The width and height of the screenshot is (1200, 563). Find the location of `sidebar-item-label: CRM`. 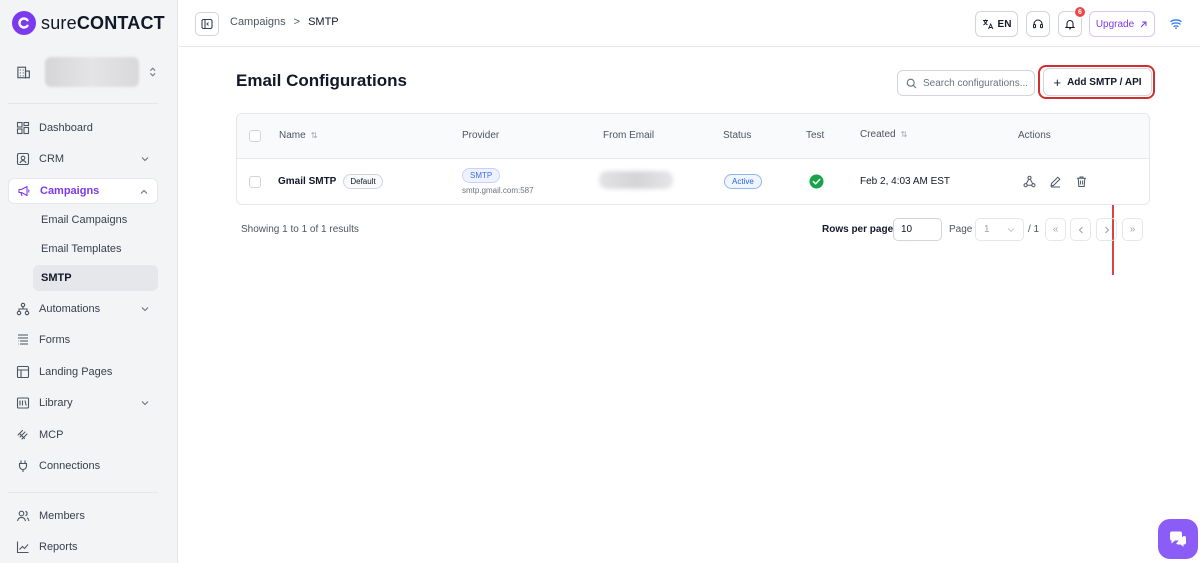

sidebar-item-label: CRM is located at coordinates (52, 159).